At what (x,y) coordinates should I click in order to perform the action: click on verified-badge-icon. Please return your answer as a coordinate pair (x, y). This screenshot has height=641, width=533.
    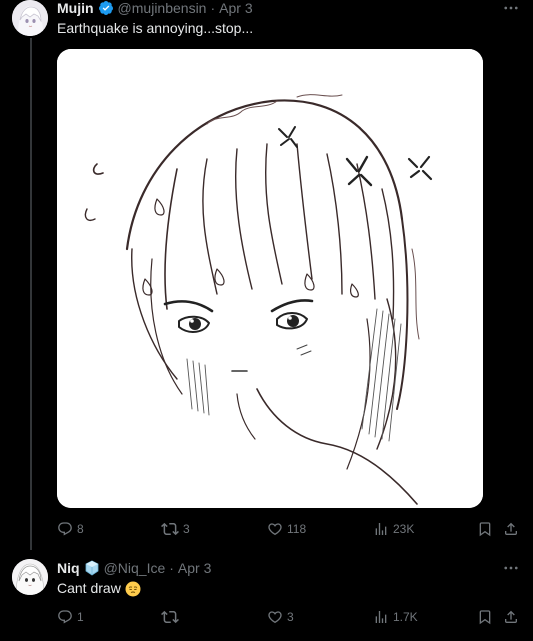
    Looking at the image, I should click on (106, 8).